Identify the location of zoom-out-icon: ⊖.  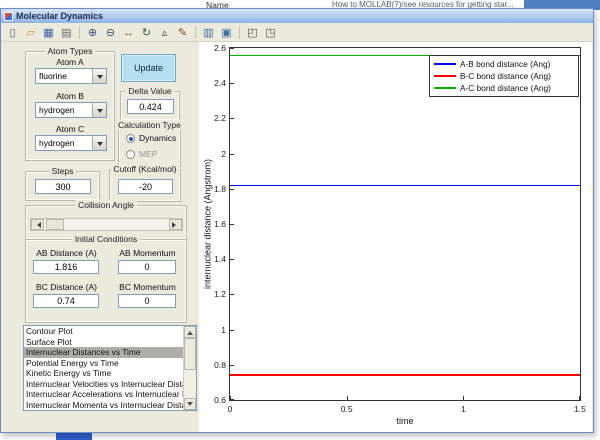
(110, 32).